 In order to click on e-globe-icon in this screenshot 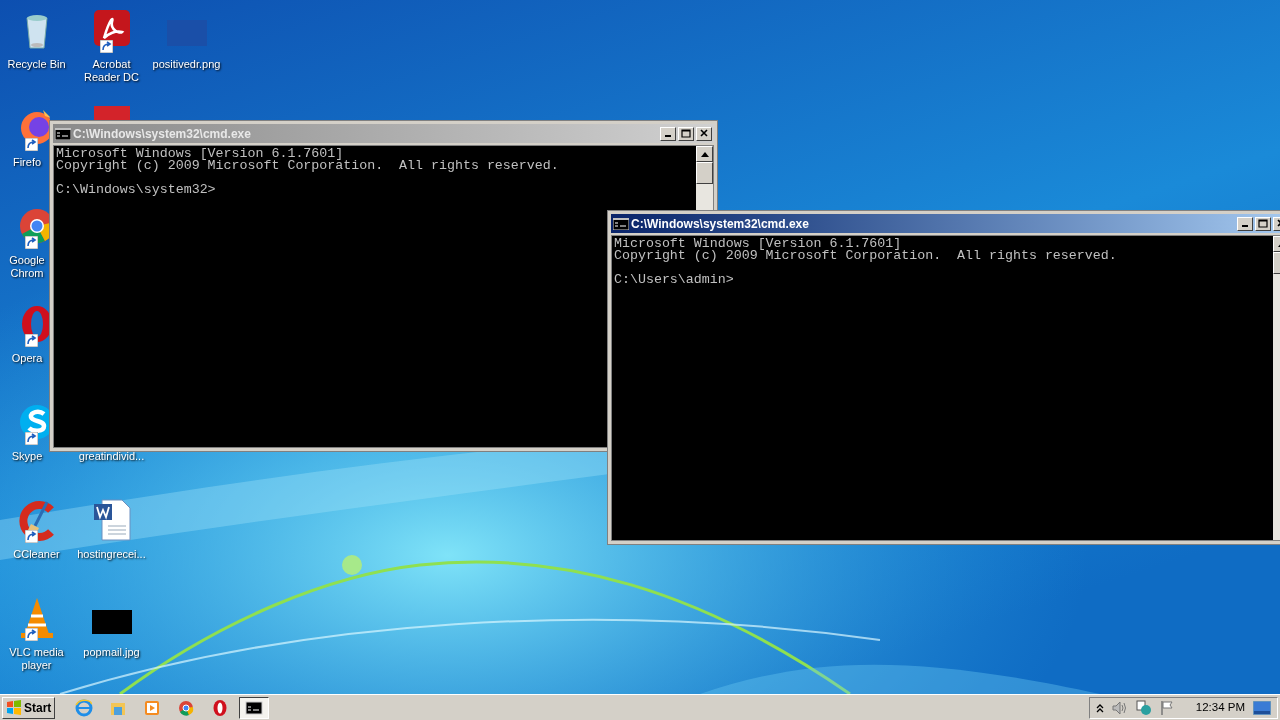, I will do `click(84, 707)`.